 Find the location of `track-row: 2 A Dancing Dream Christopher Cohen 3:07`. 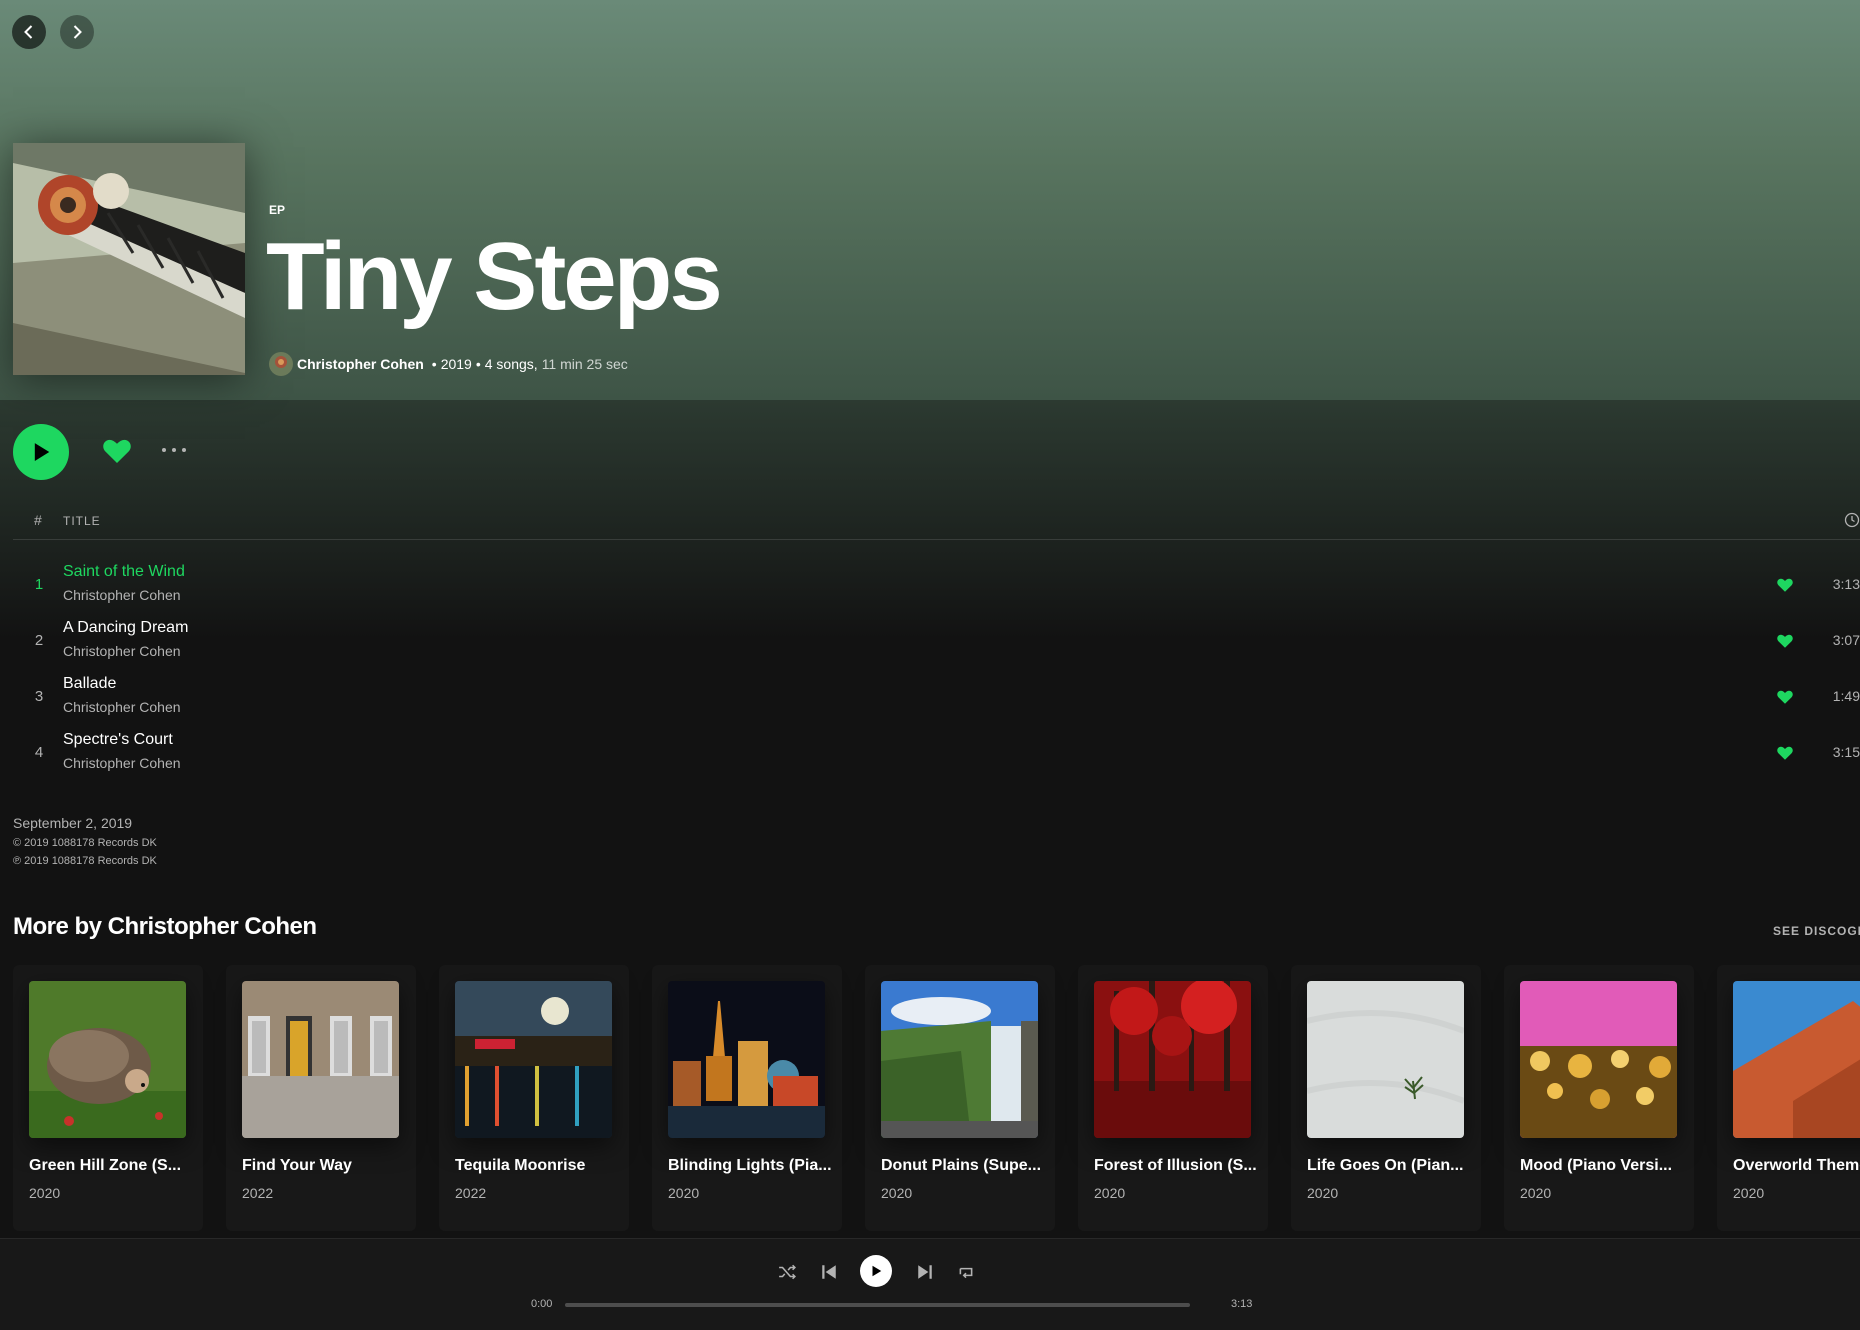

track-row: 2 A Dancing Dream Christopher Cohen 3:07 is located at coordinates (936, 642).